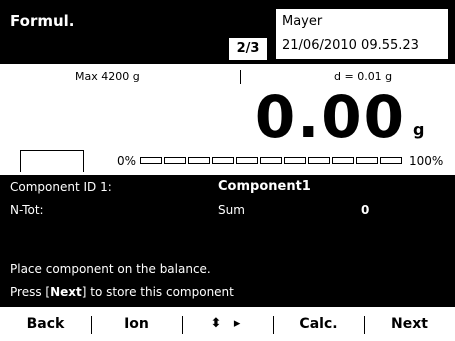 The width and height of the screenshot is (455, 341). What do you see at coordinates (110, 269) in the screenshot?
I see `instruction-line-1: Place component on the balance.` at bounding box center [110, 269].